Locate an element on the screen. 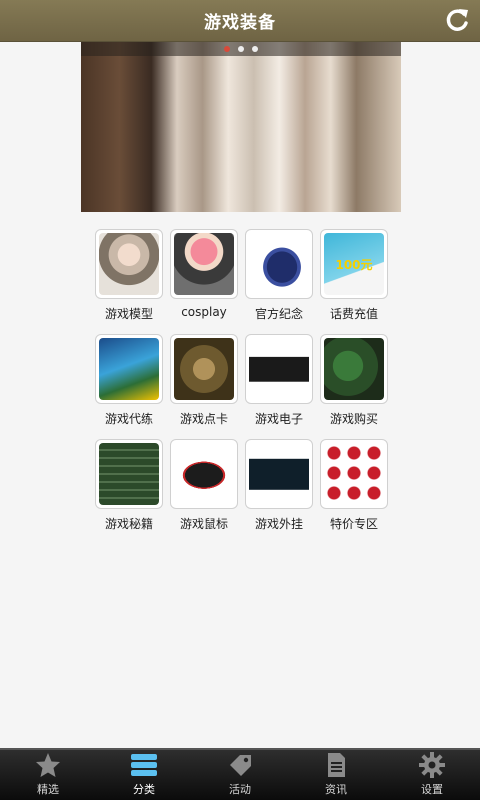  category-label: 话费充值 is located at coordinates (353, 314).